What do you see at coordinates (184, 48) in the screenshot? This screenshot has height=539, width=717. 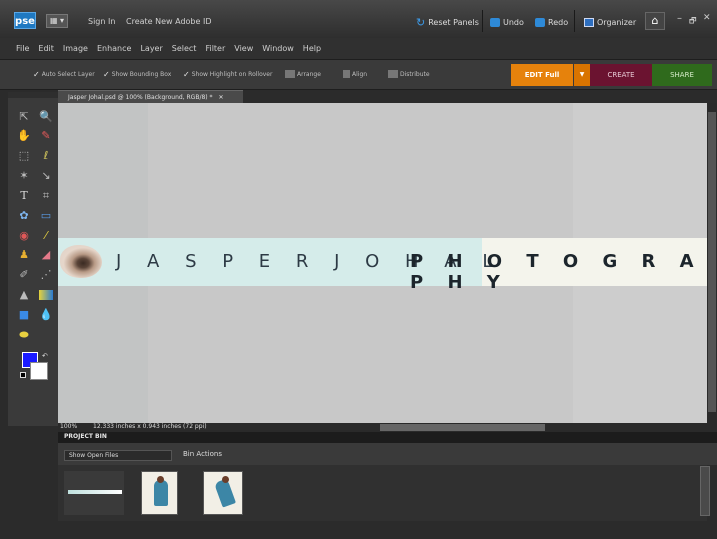 I see `menu-select: Select` at bounding box center [184, 48].